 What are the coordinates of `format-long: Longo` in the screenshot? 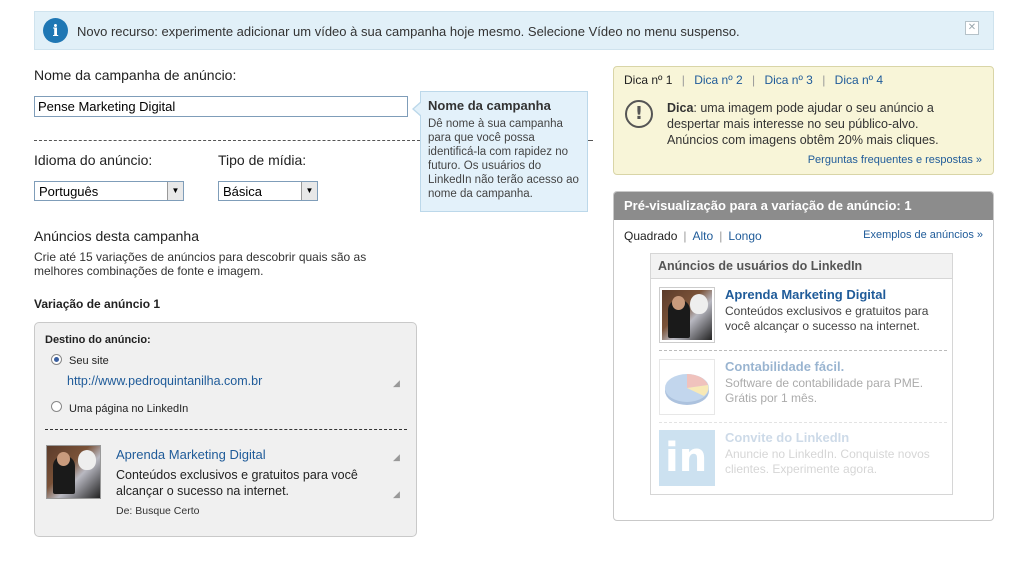 It's located at (744, 236).